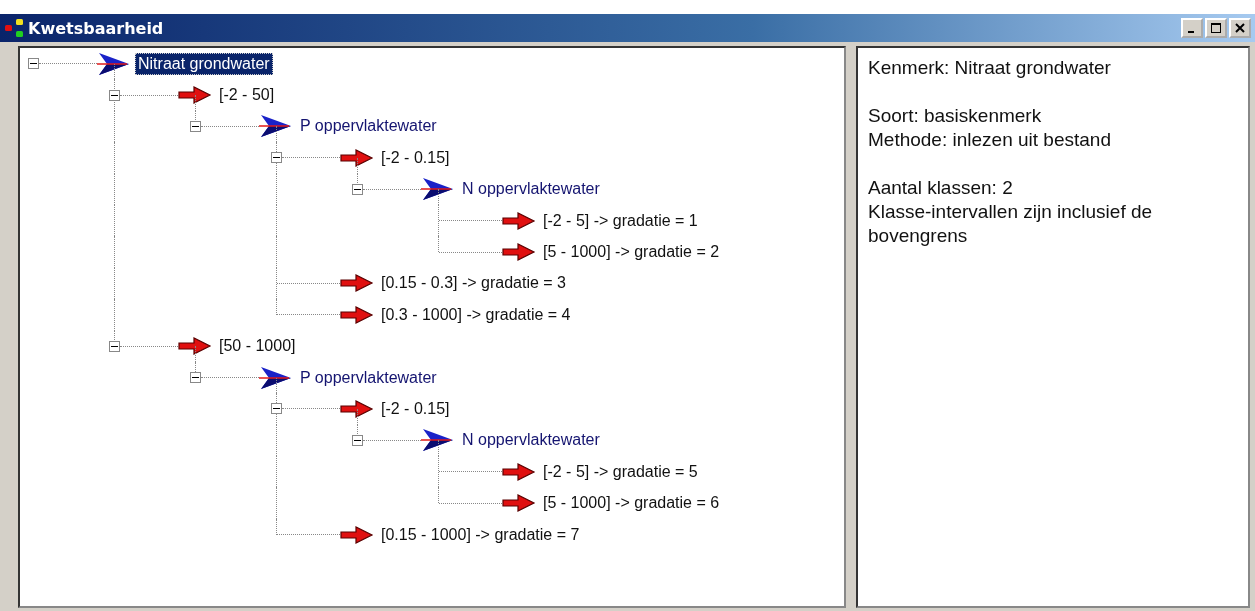 This screenshot has height=611, width=1255. I want to click on tree-item: [-2 - 5] -> gradatie = 1, so click(620, 220).